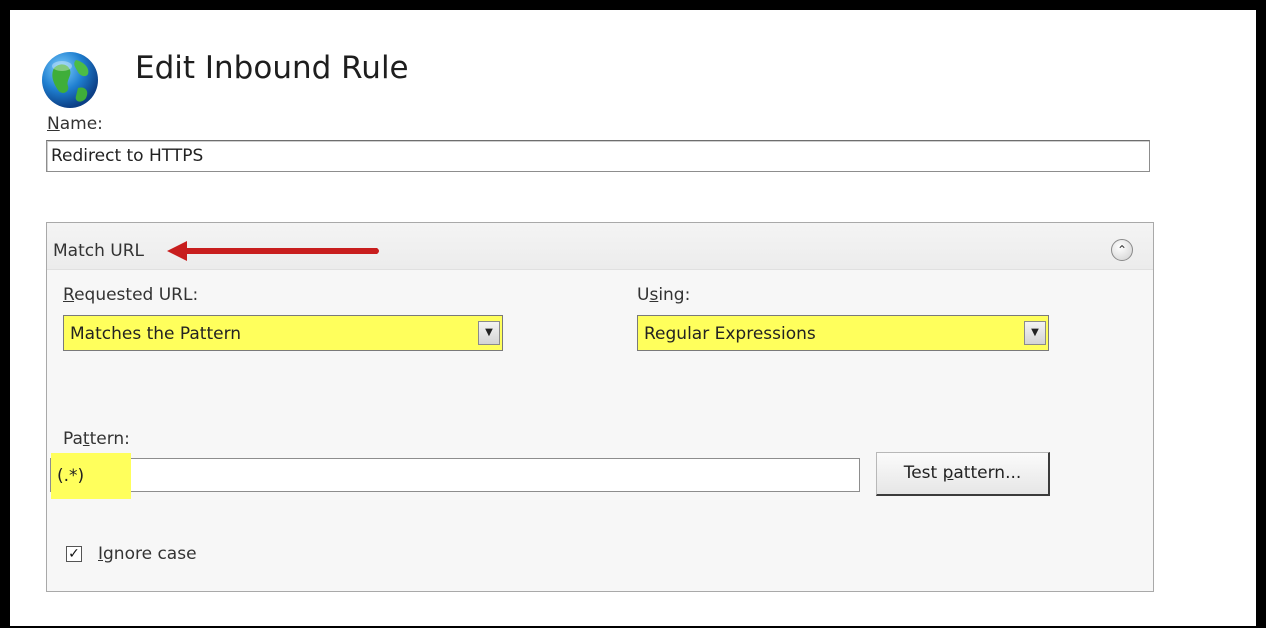  I want to click on dialog-title: Edit Inbound Rule, so click(272, 68).